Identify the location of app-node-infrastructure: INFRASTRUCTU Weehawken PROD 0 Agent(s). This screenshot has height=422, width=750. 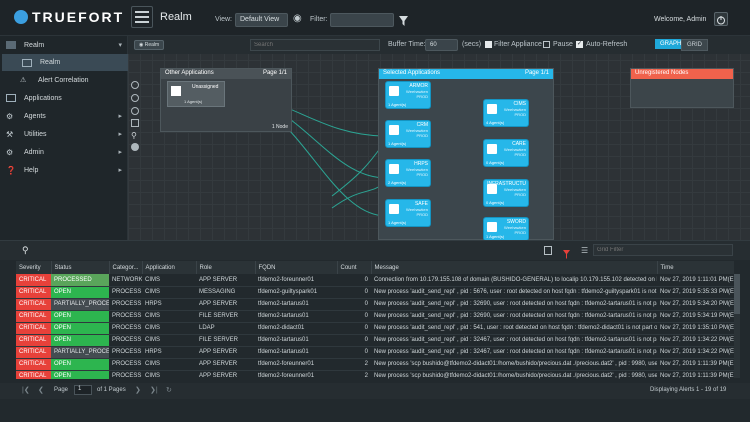
(506, 193).